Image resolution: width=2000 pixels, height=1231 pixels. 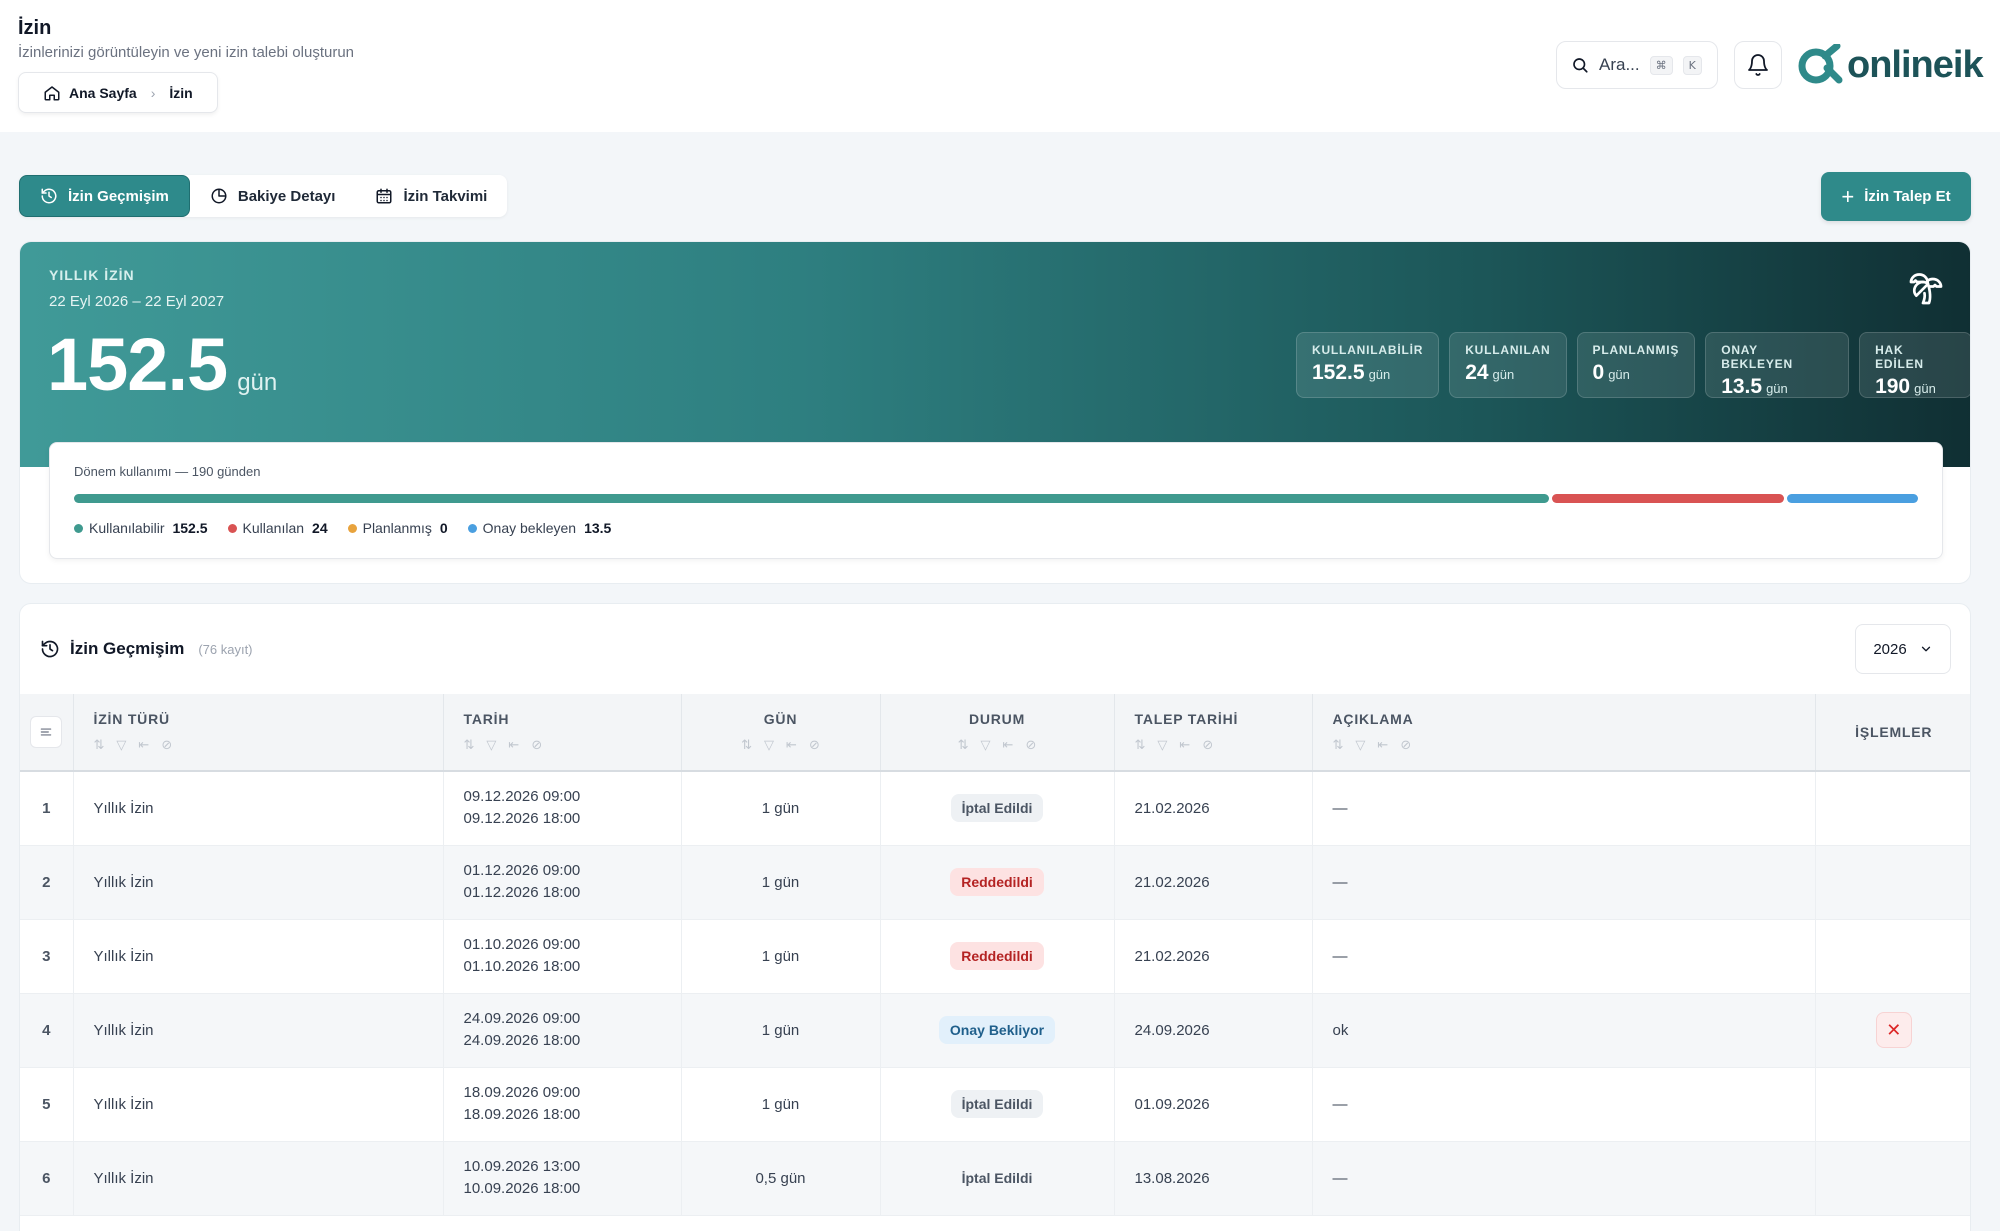 I want to click on usage-segment, so click(x=1852, y=498).